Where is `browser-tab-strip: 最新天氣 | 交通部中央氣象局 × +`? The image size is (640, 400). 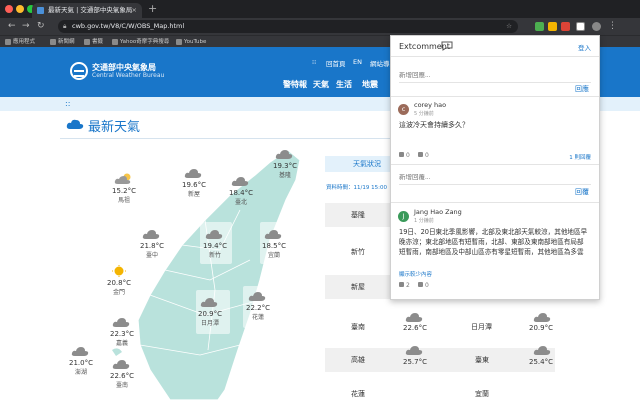 browser-tab-strip: 最新天氣 | 交通部中央氣象局 × + is located at coordinates (320, 9).